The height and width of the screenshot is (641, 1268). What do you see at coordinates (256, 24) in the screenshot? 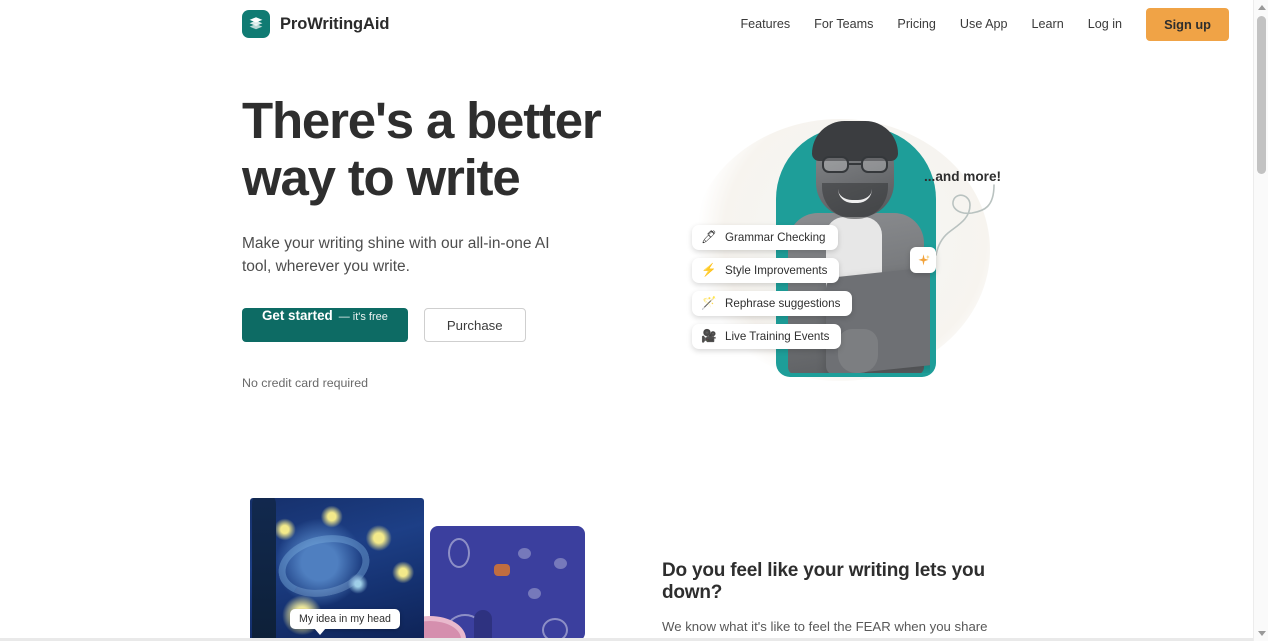
I see `book-check-icon` at bounding box center [256, 24].